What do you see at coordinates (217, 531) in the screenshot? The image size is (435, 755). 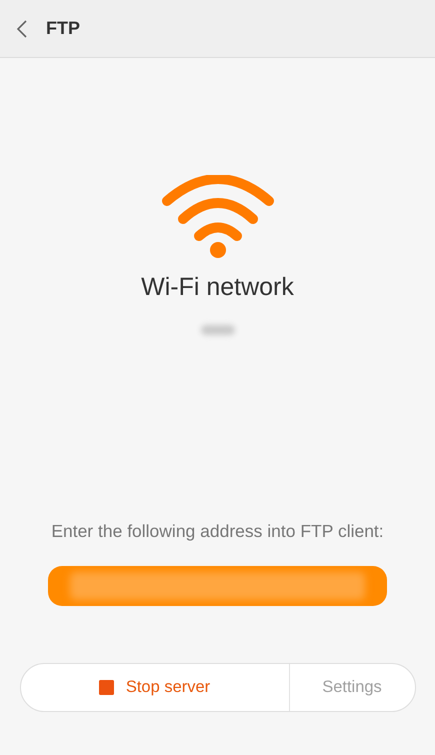 I see `instruction-text: Enter the following address into FTP client:` at bounding box center [217, 531].